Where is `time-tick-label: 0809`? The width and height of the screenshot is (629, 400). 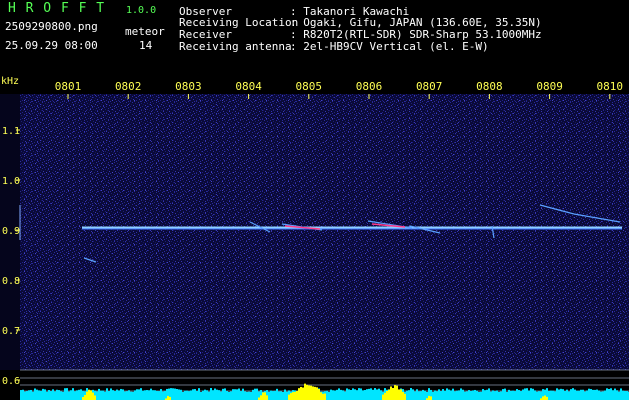 time-tick-label: 0809 is located at coordinates (549, 86).